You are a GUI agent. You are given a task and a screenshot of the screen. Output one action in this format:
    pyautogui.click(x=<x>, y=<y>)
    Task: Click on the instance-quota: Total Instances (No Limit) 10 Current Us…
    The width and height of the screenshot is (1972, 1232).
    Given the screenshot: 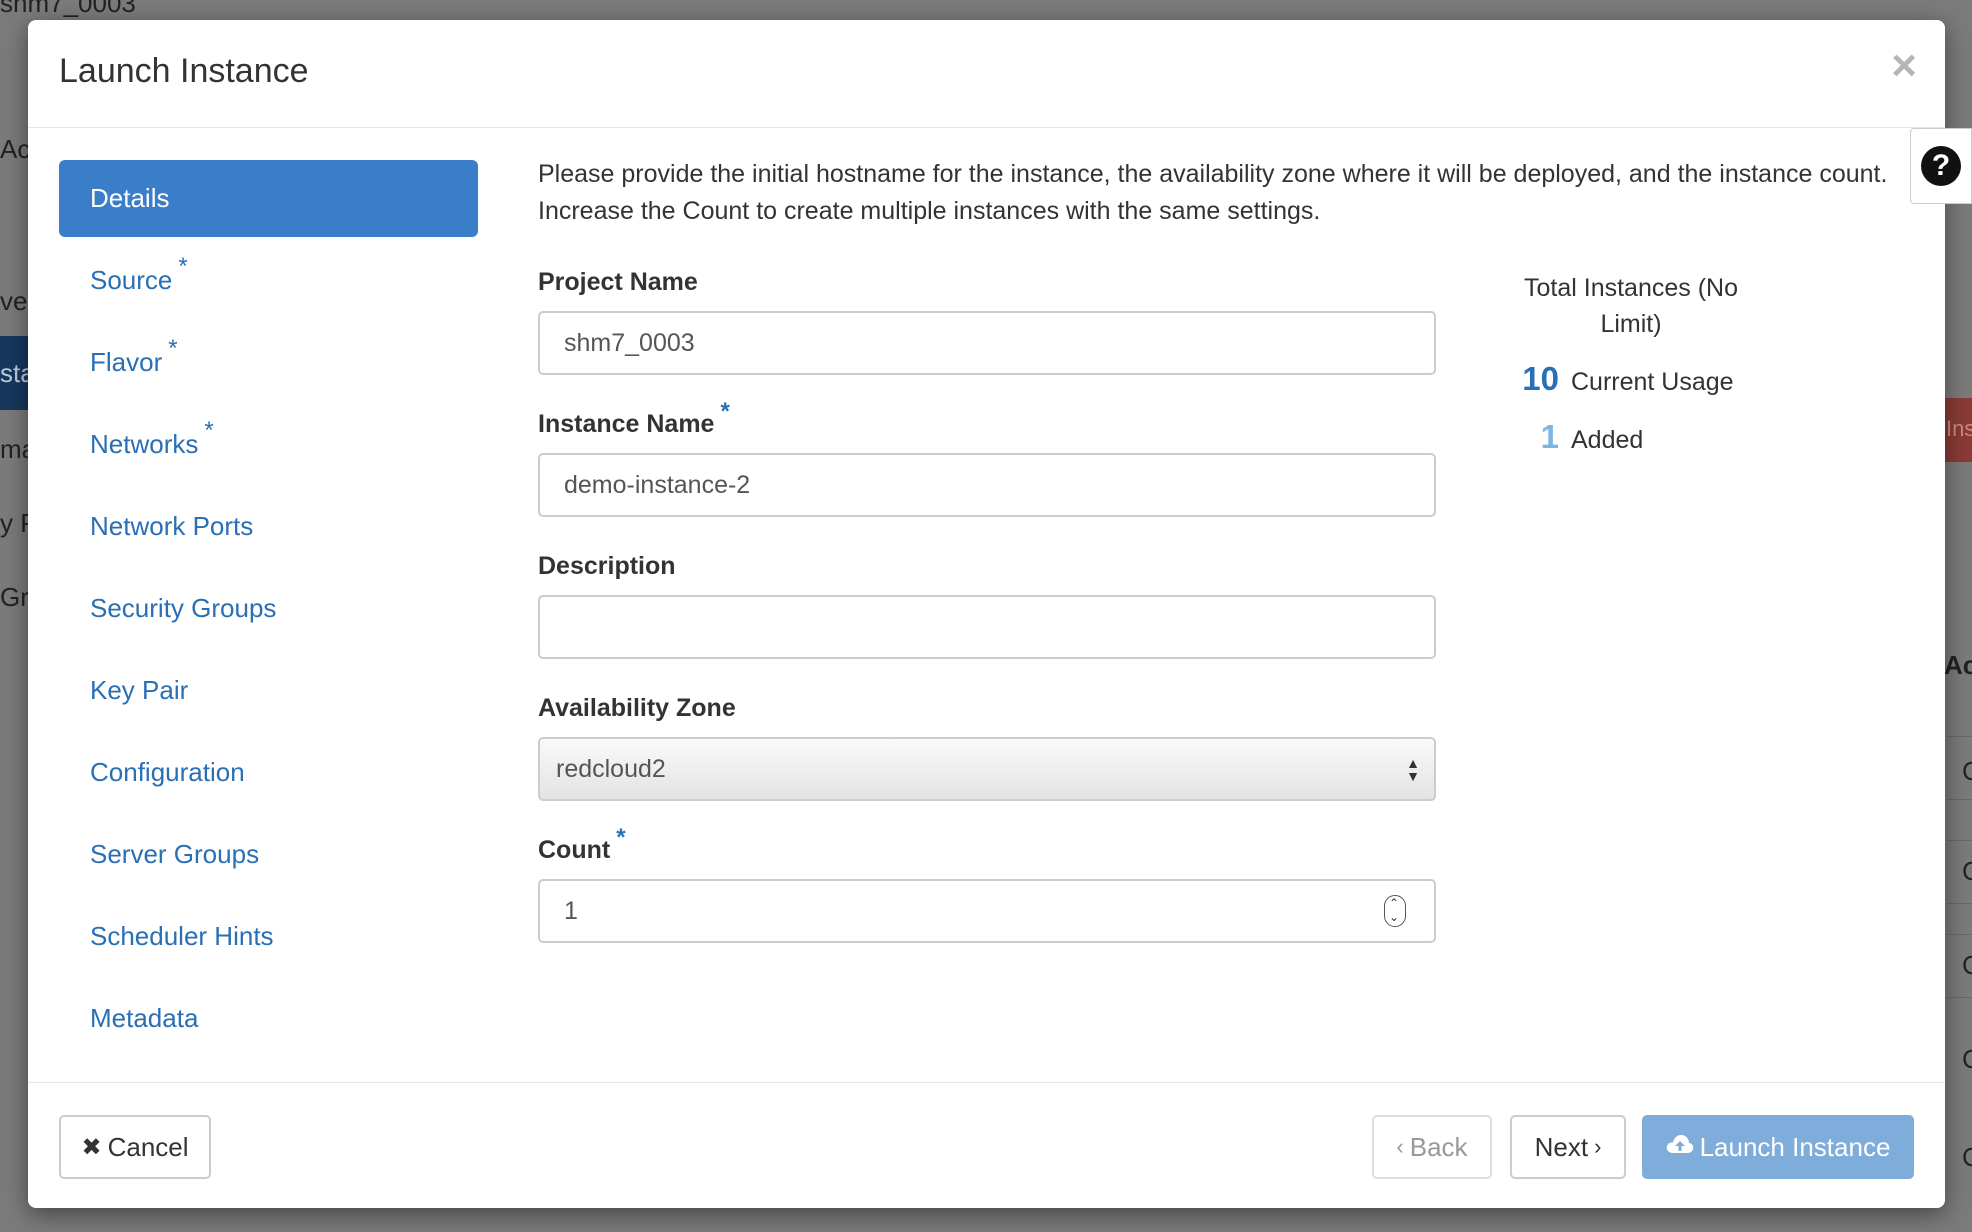 What is the action you would take?
    pyautogui.click(x=1661, y=363)
    